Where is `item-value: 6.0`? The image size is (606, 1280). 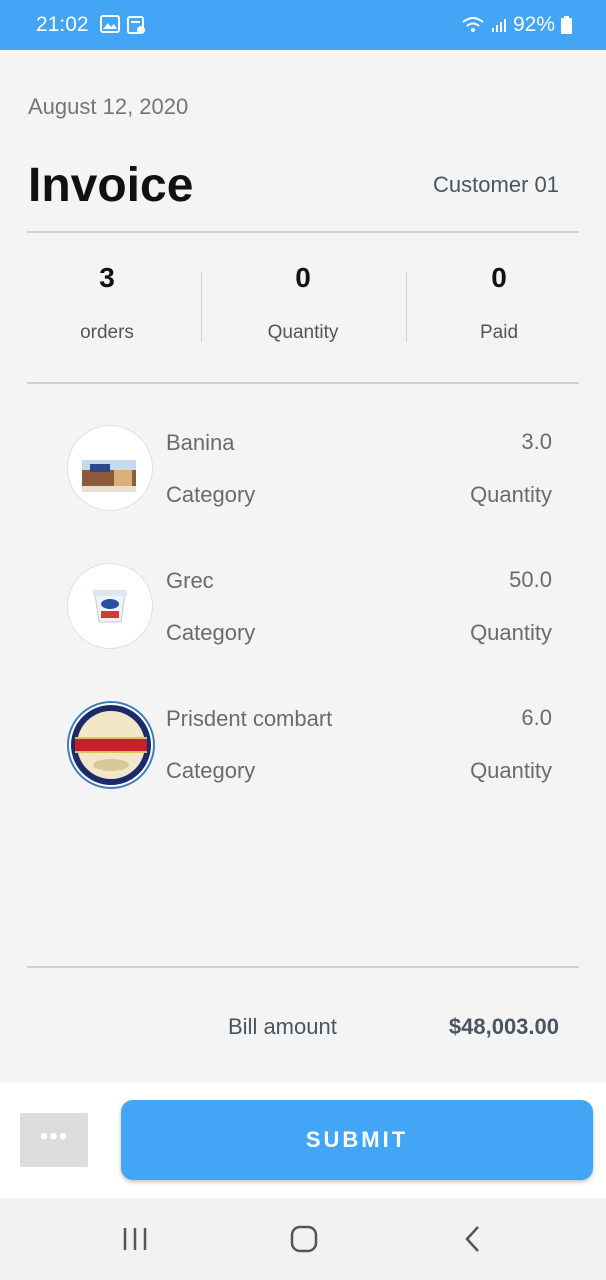 item-value: 6.0 is located at coordinates (536, 717).